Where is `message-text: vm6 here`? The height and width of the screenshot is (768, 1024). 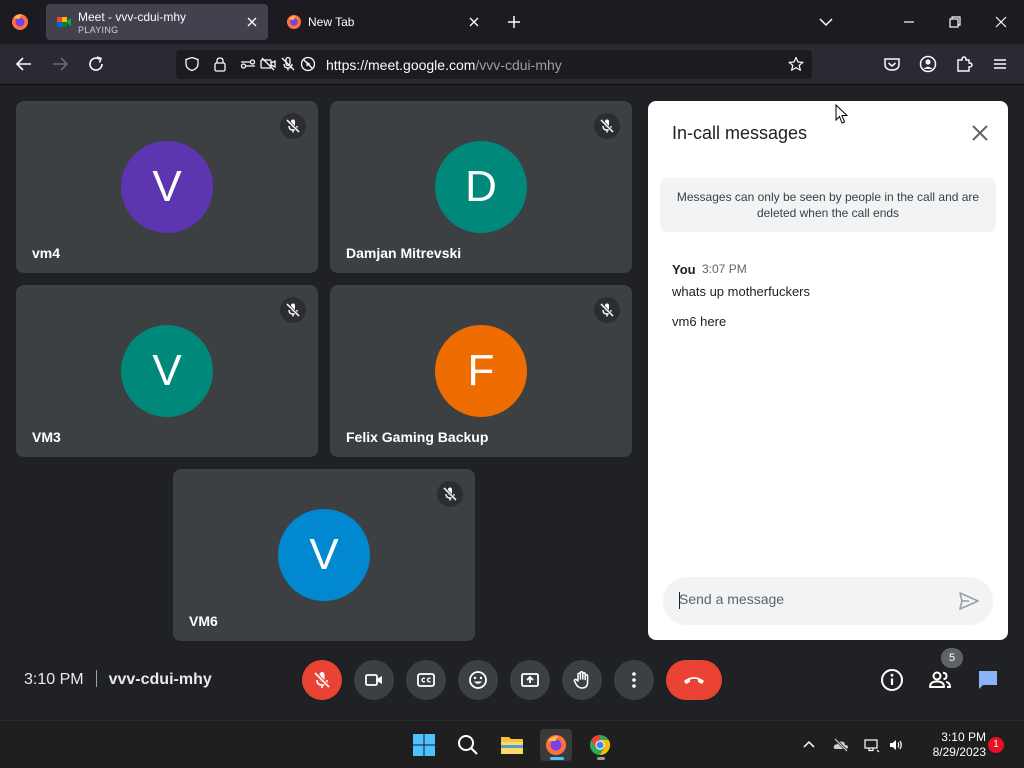 message-text: vm6 here is located at coordinates (699, 321).